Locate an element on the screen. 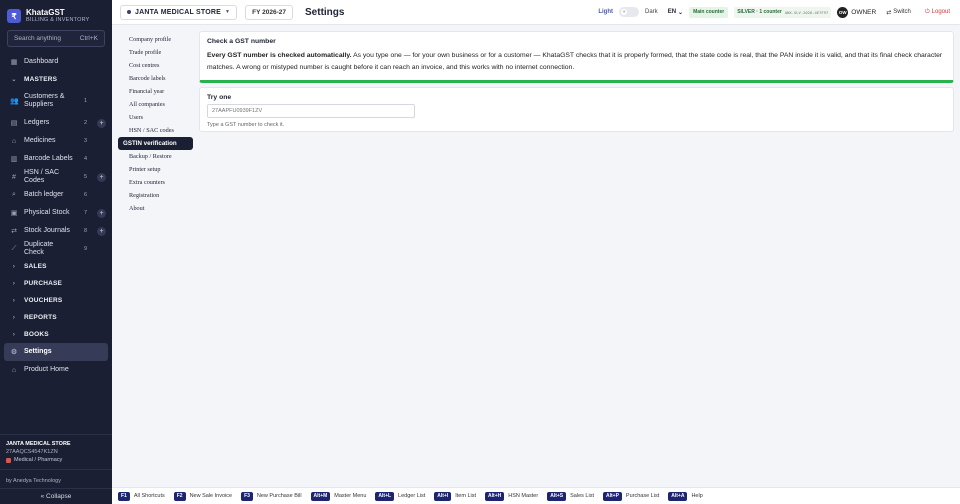 This screenshot has width=960, height=504. shortcut-label: HSN Master is located at coordinates (523, 496).